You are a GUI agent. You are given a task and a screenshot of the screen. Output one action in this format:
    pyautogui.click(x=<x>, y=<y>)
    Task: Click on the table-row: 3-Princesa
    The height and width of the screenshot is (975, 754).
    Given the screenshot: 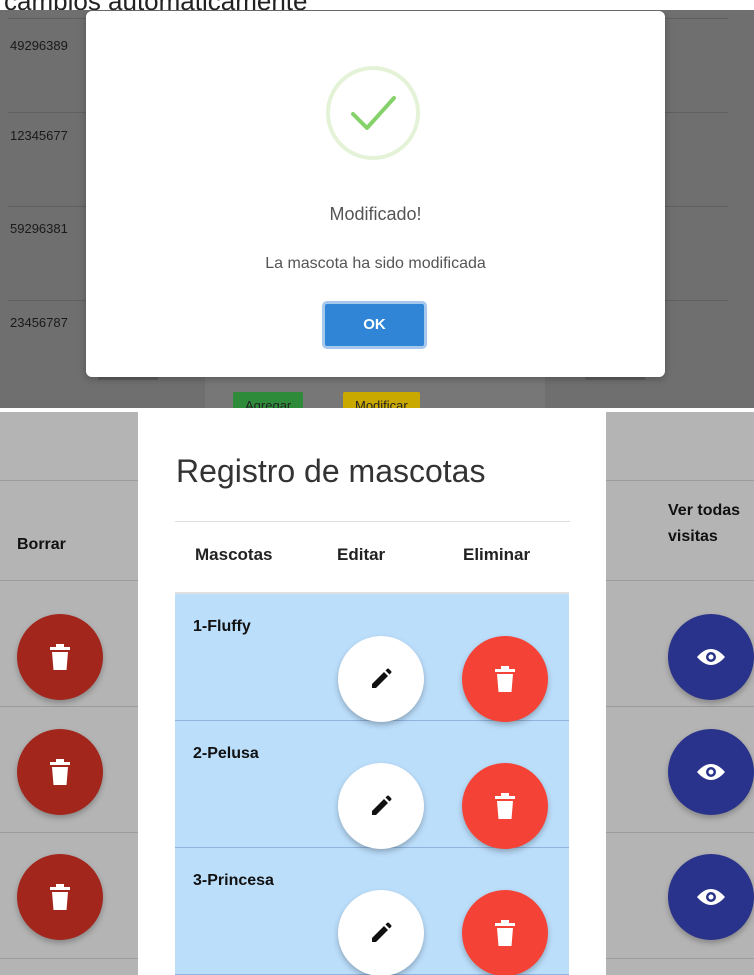 What is the action you would take?
    pyautogui.click(x=372, y=911)
    